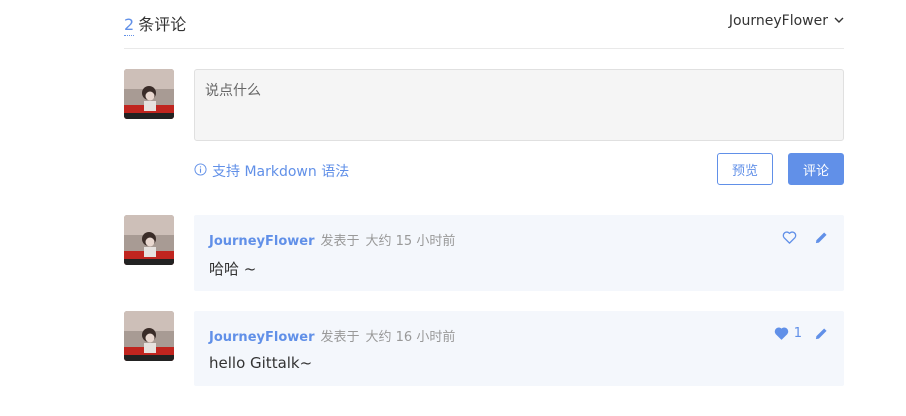 The image size is (906, 416). What do you see at coordinates (805, 237) in the screenshot?
I see `comment-actions` at bounding box center [805, 237].